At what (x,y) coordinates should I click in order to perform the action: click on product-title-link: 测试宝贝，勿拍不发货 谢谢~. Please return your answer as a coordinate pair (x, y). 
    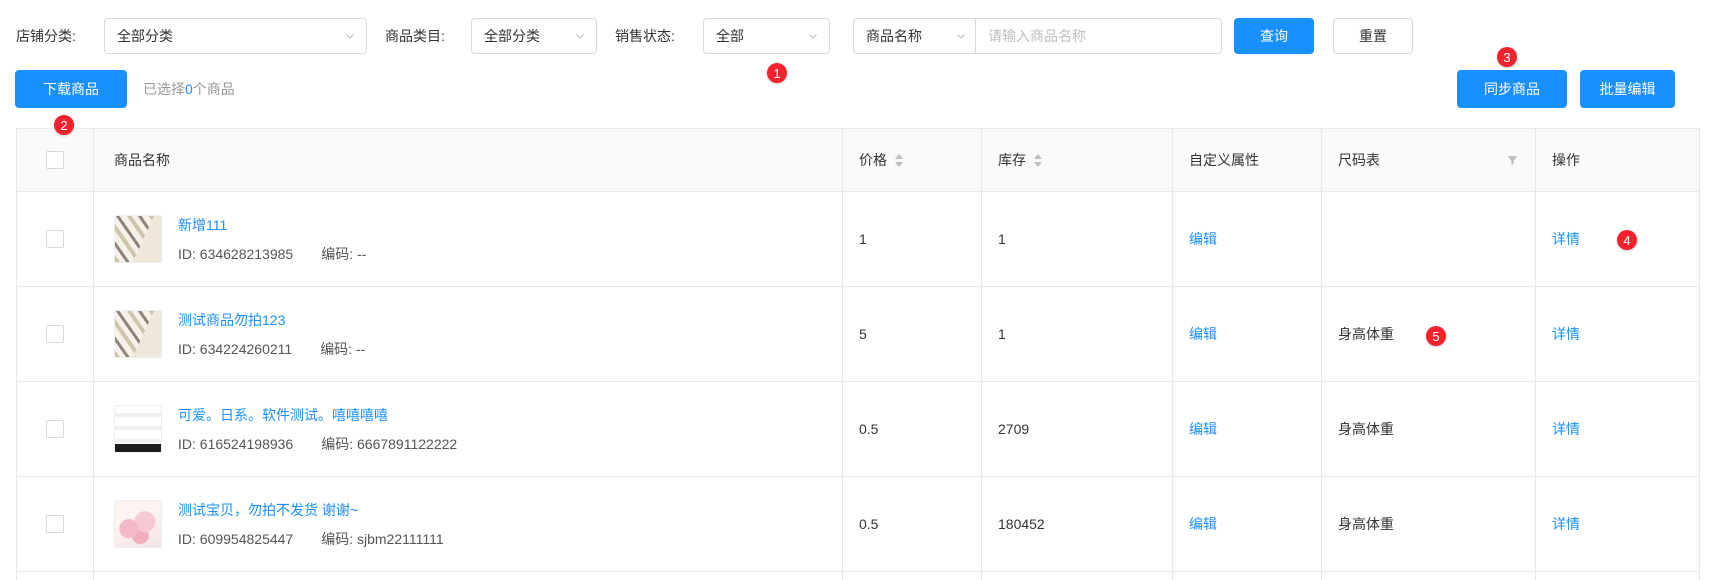
    Looking at the image, I should click on (311, 510).